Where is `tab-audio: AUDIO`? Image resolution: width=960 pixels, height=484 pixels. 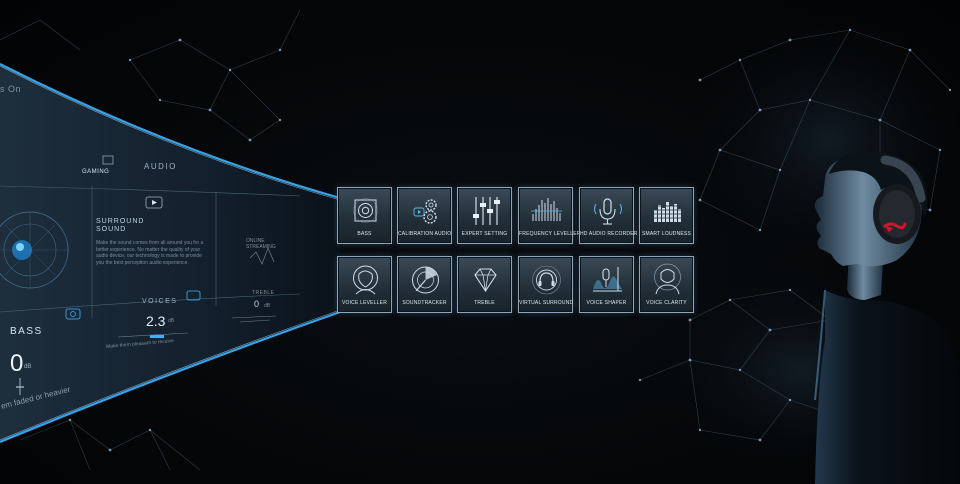 tab-audio: AUDIO is located at coordinates (160, 166).